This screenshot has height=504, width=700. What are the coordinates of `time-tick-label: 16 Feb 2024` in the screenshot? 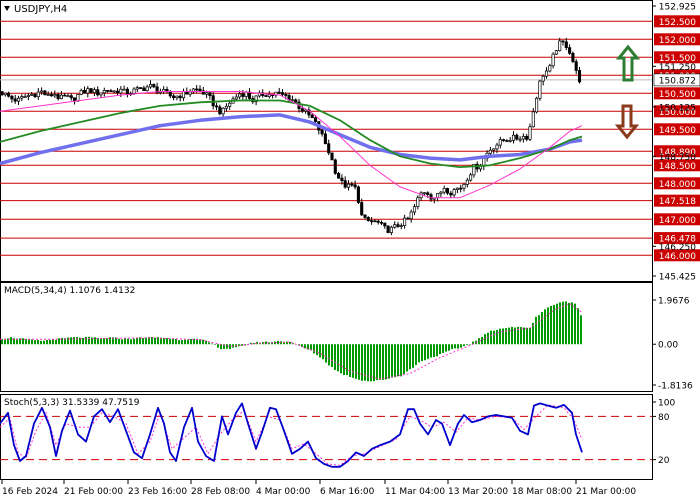 It's located at (30, 492).